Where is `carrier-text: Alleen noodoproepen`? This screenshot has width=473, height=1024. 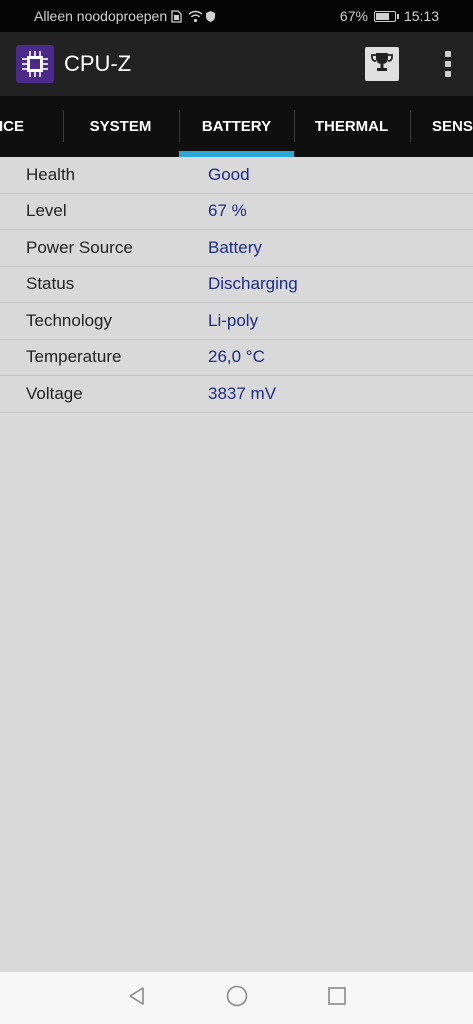
carrier-text: Alleen noodoproepen is located at coordinates (101, 16).